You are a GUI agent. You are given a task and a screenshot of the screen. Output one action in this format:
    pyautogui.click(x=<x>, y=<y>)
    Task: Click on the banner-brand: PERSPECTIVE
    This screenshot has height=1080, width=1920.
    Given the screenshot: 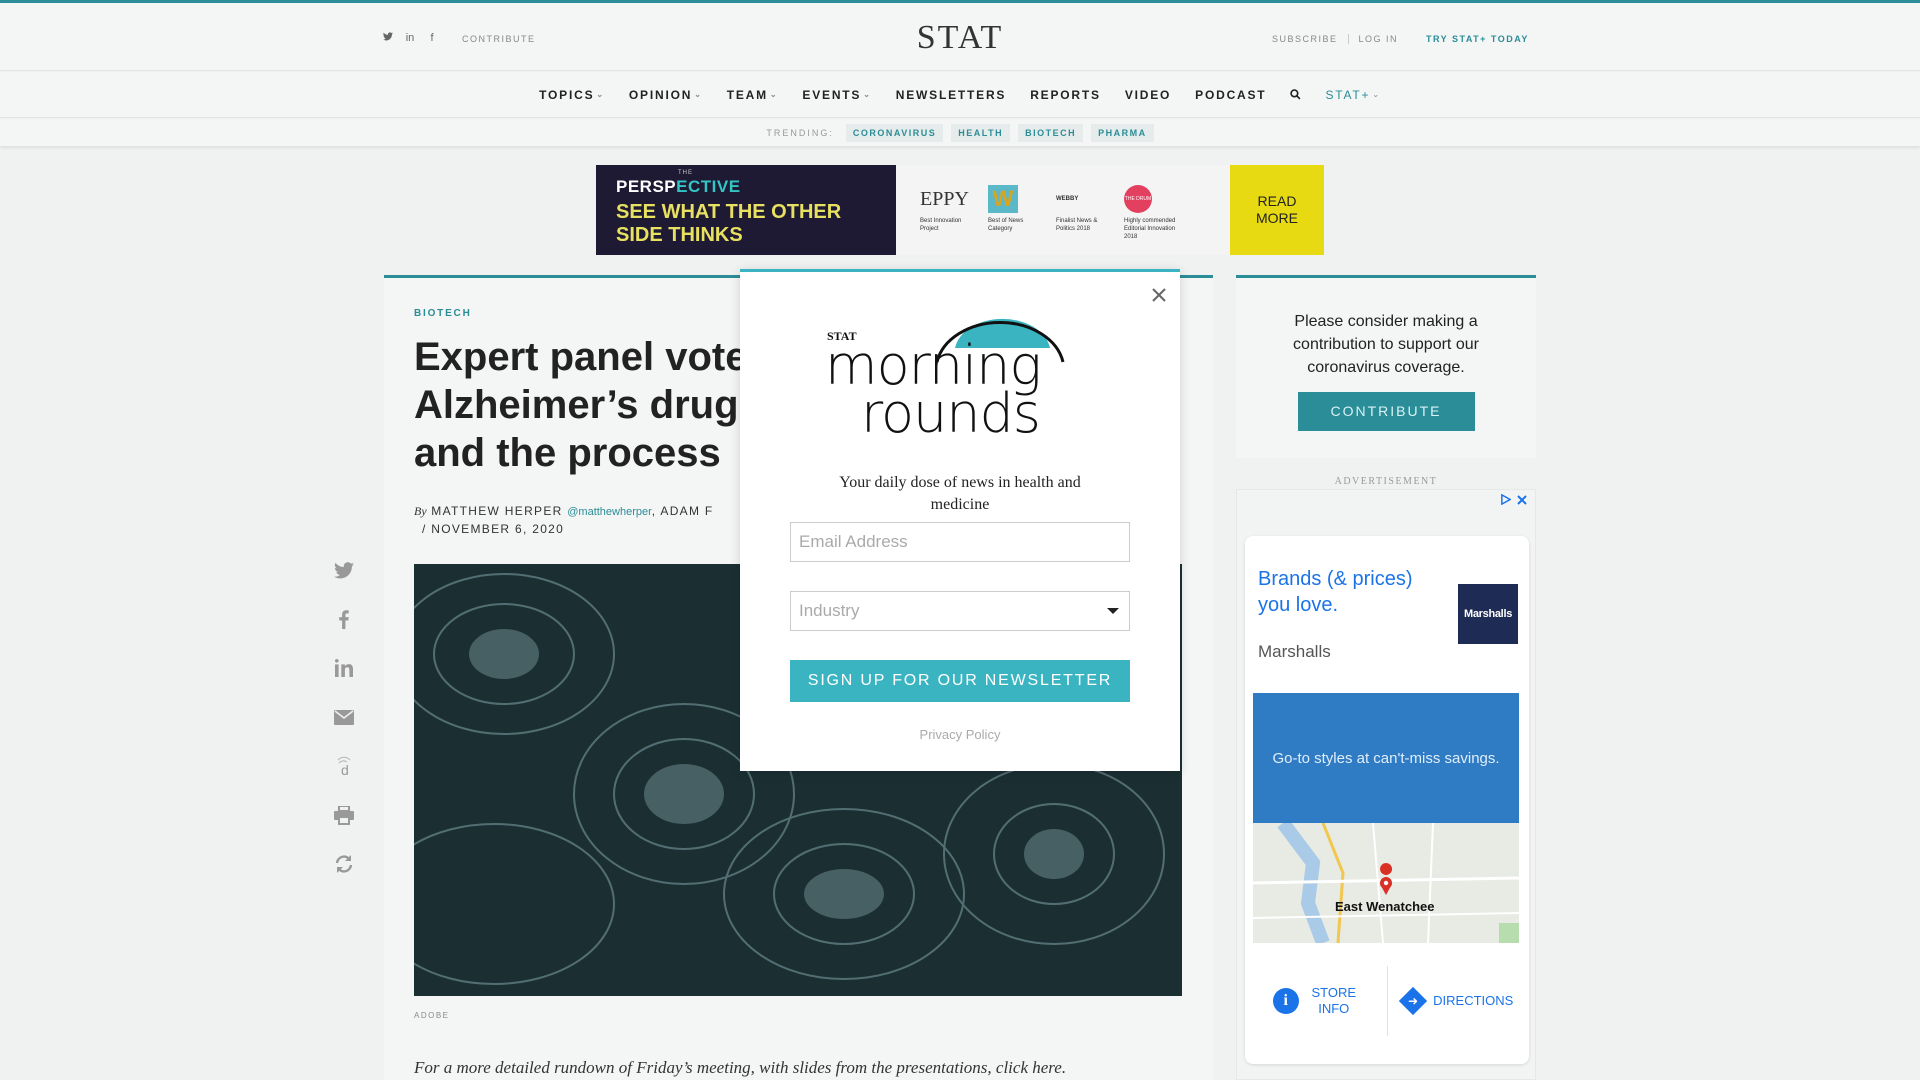 What is the action you would take?
    pyautogui.click(x=746, y=187)
    